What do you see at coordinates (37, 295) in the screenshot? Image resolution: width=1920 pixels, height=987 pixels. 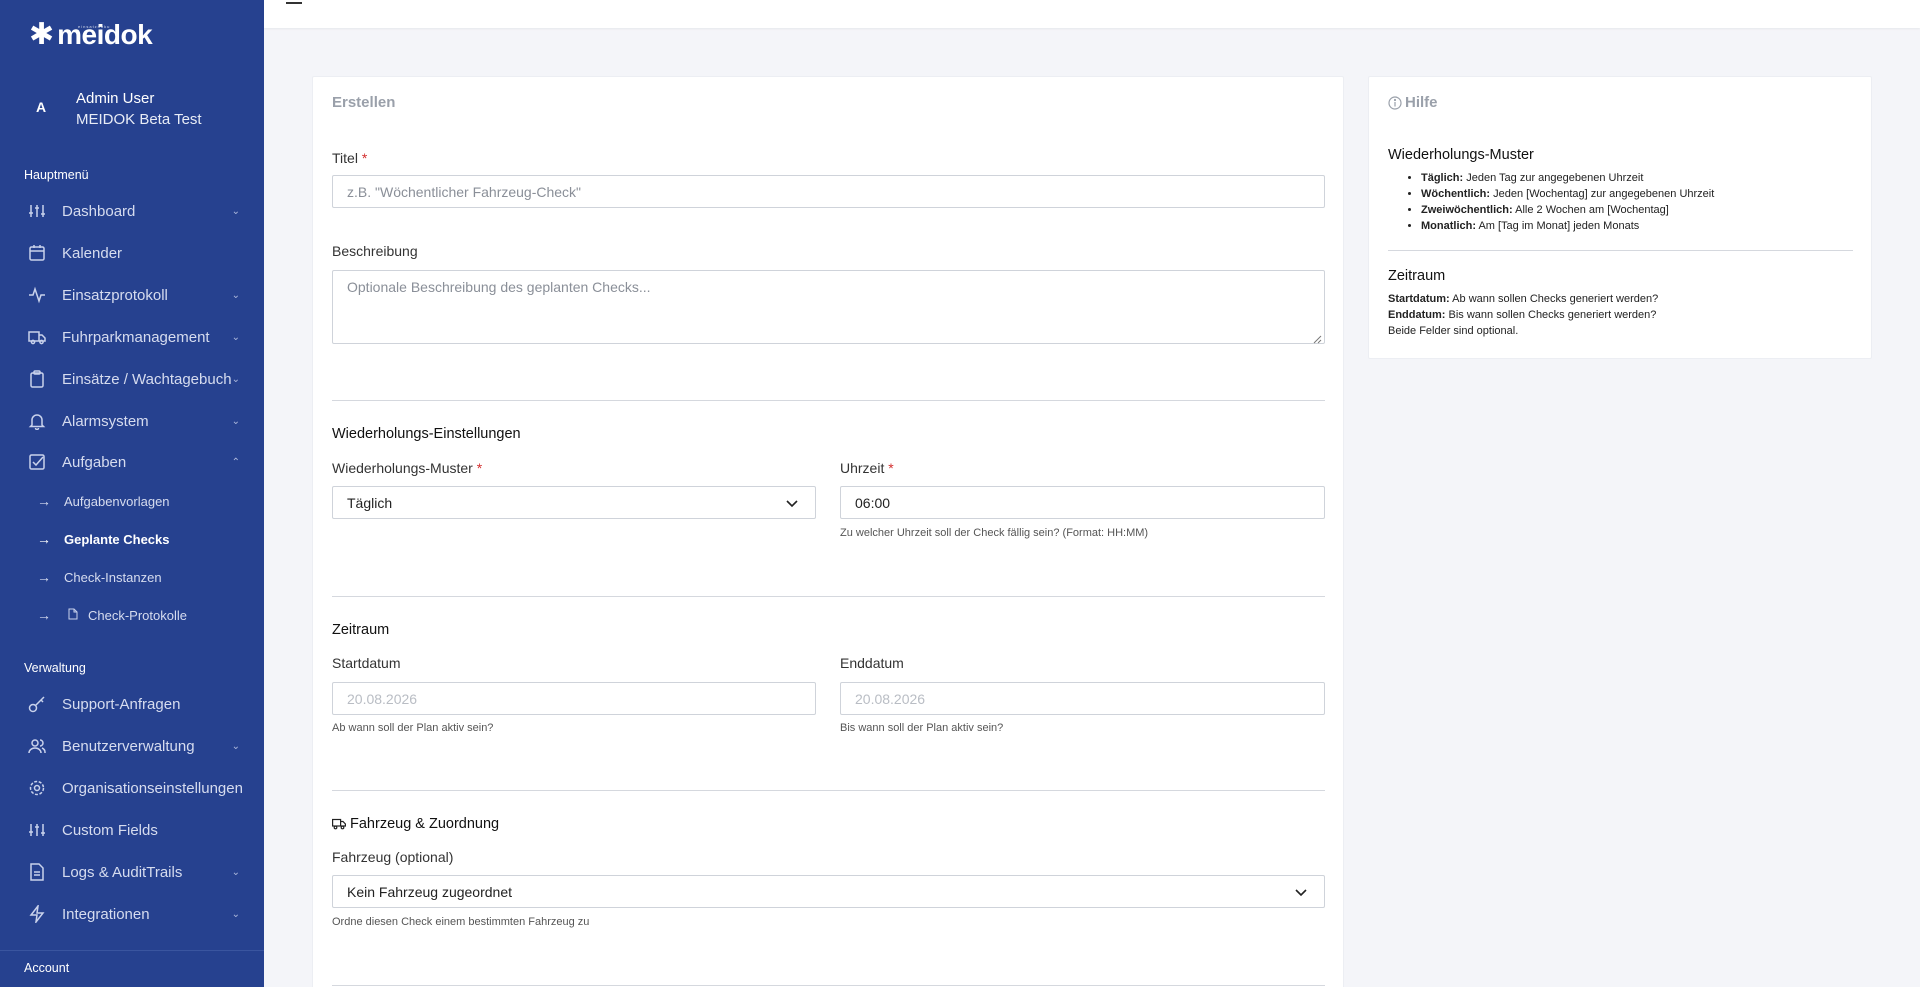 I see `activity-icon` at bounding box center [37, 295].